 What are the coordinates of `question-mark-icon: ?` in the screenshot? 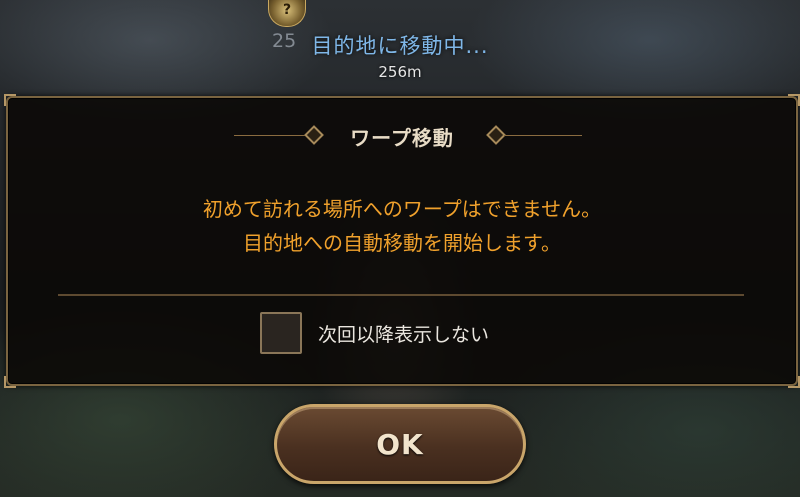 It's located at (287, 10).